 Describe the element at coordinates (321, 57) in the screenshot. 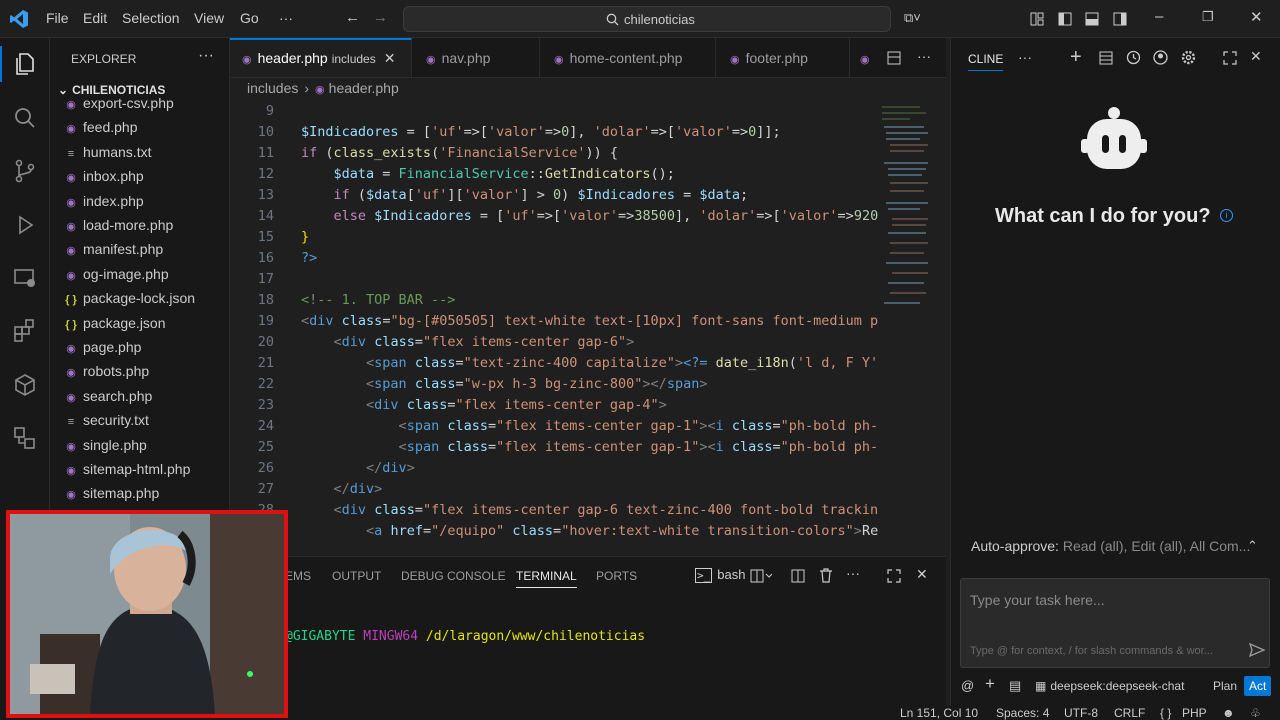

I see `tab-header-php: ◉ header.php includes ✕` at that location.